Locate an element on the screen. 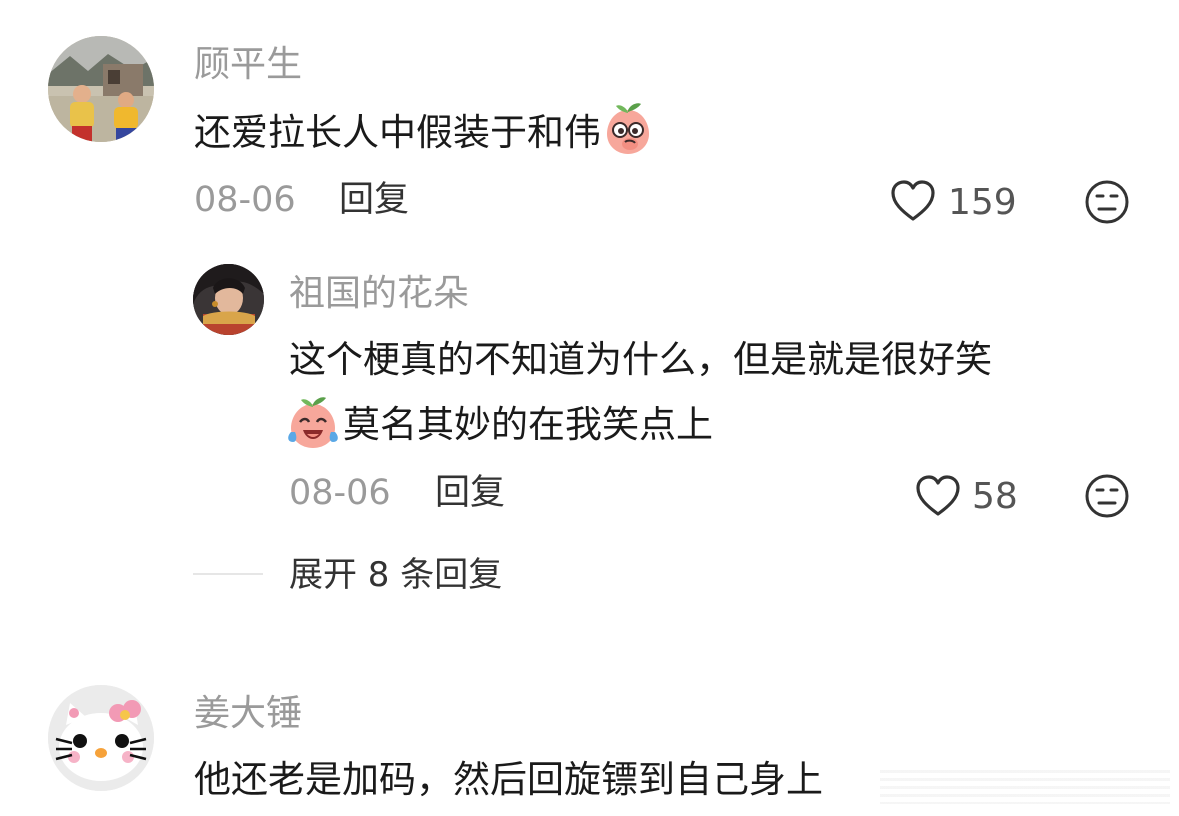 This screenshot has height=816, width=1179. reply-username: 祖国的花朵 is located at coordinates (379, 294).